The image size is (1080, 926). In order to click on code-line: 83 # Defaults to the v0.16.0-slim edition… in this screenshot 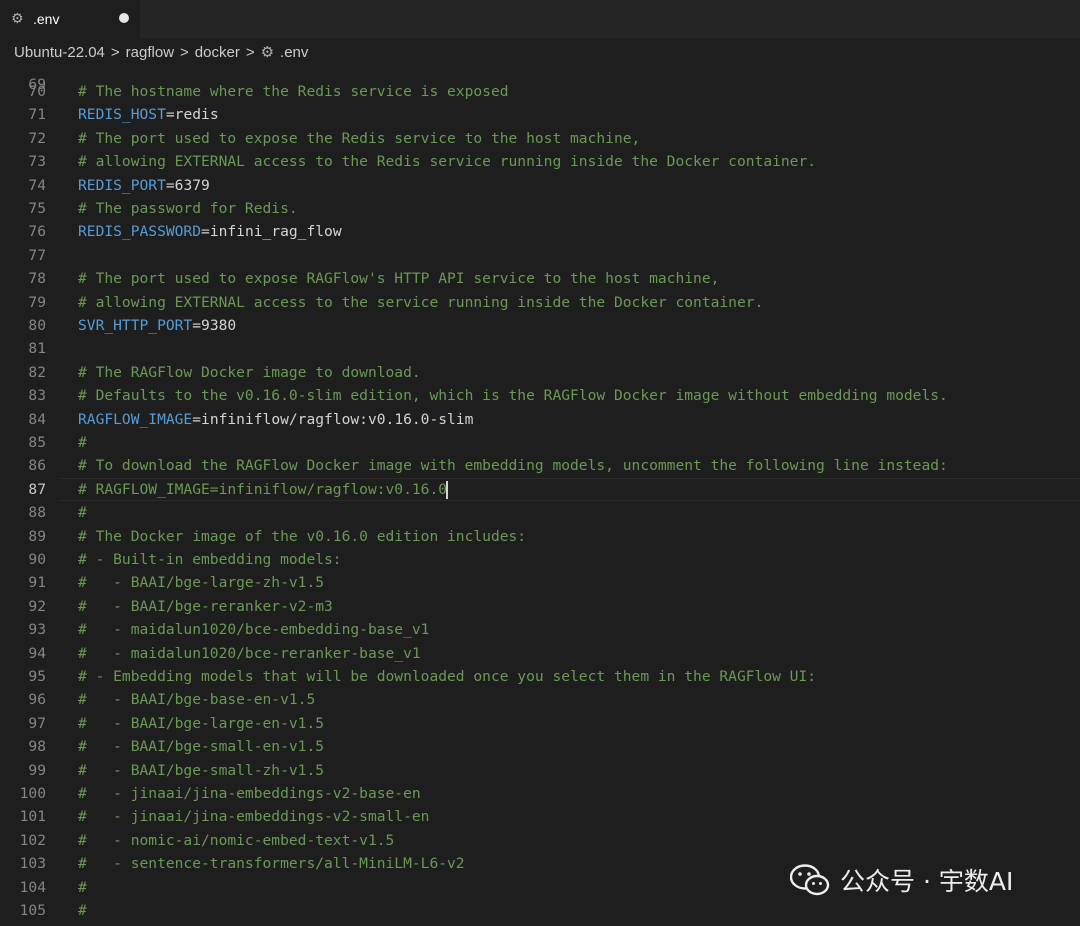, I will do `click(540, 395)`.